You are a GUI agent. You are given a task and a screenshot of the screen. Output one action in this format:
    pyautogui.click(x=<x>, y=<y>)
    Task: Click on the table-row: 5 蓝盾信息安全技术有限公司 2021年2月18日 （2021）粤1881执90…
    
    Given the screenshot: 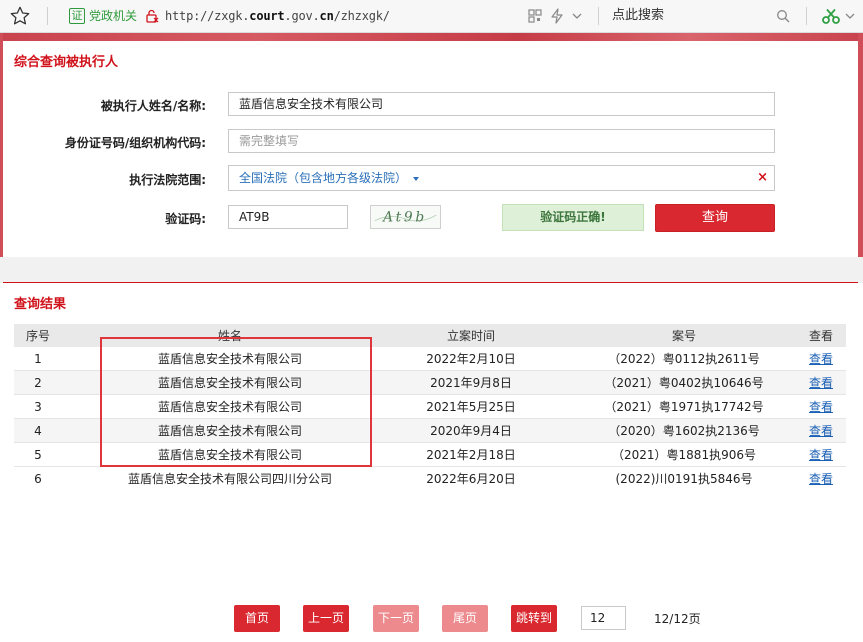 What is the action you would take?
    pyautogui.click(x=430, y=455)
    